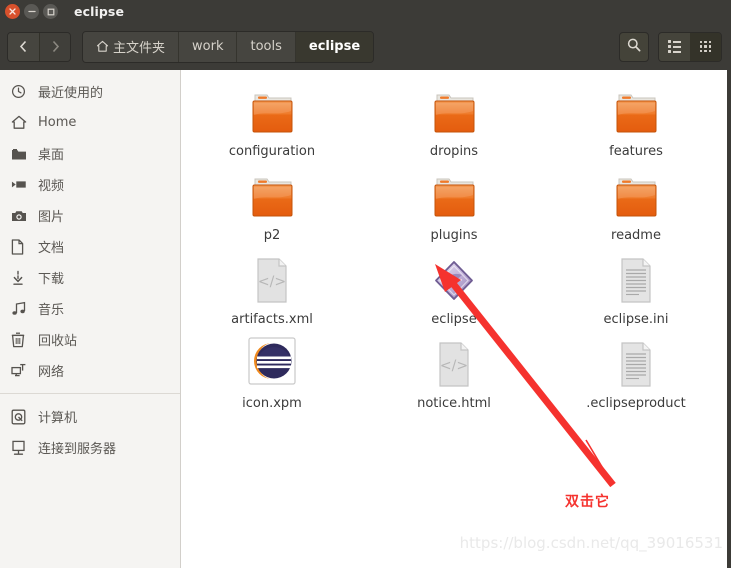  I want to click on sidebar-item-desktop: 桌面, so click(90, 153).